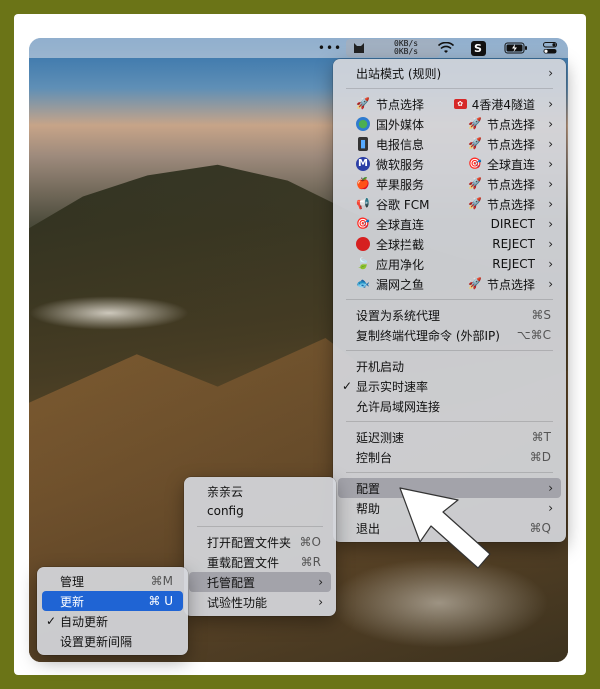 This screenshot has height=689, width=600. I want to click on hk-flag-icon: ✿, so click(460, 104).